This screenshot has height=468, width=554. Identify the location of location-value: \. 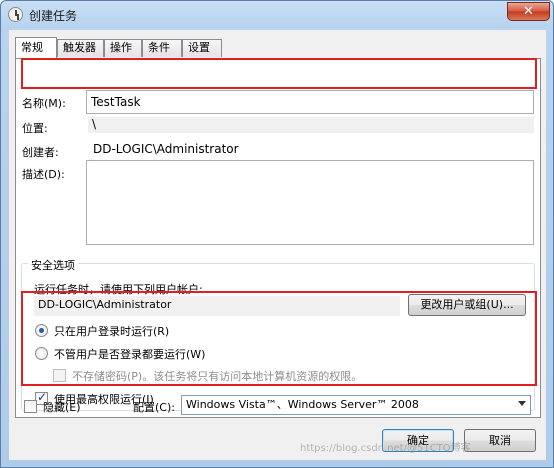
(311, 125).